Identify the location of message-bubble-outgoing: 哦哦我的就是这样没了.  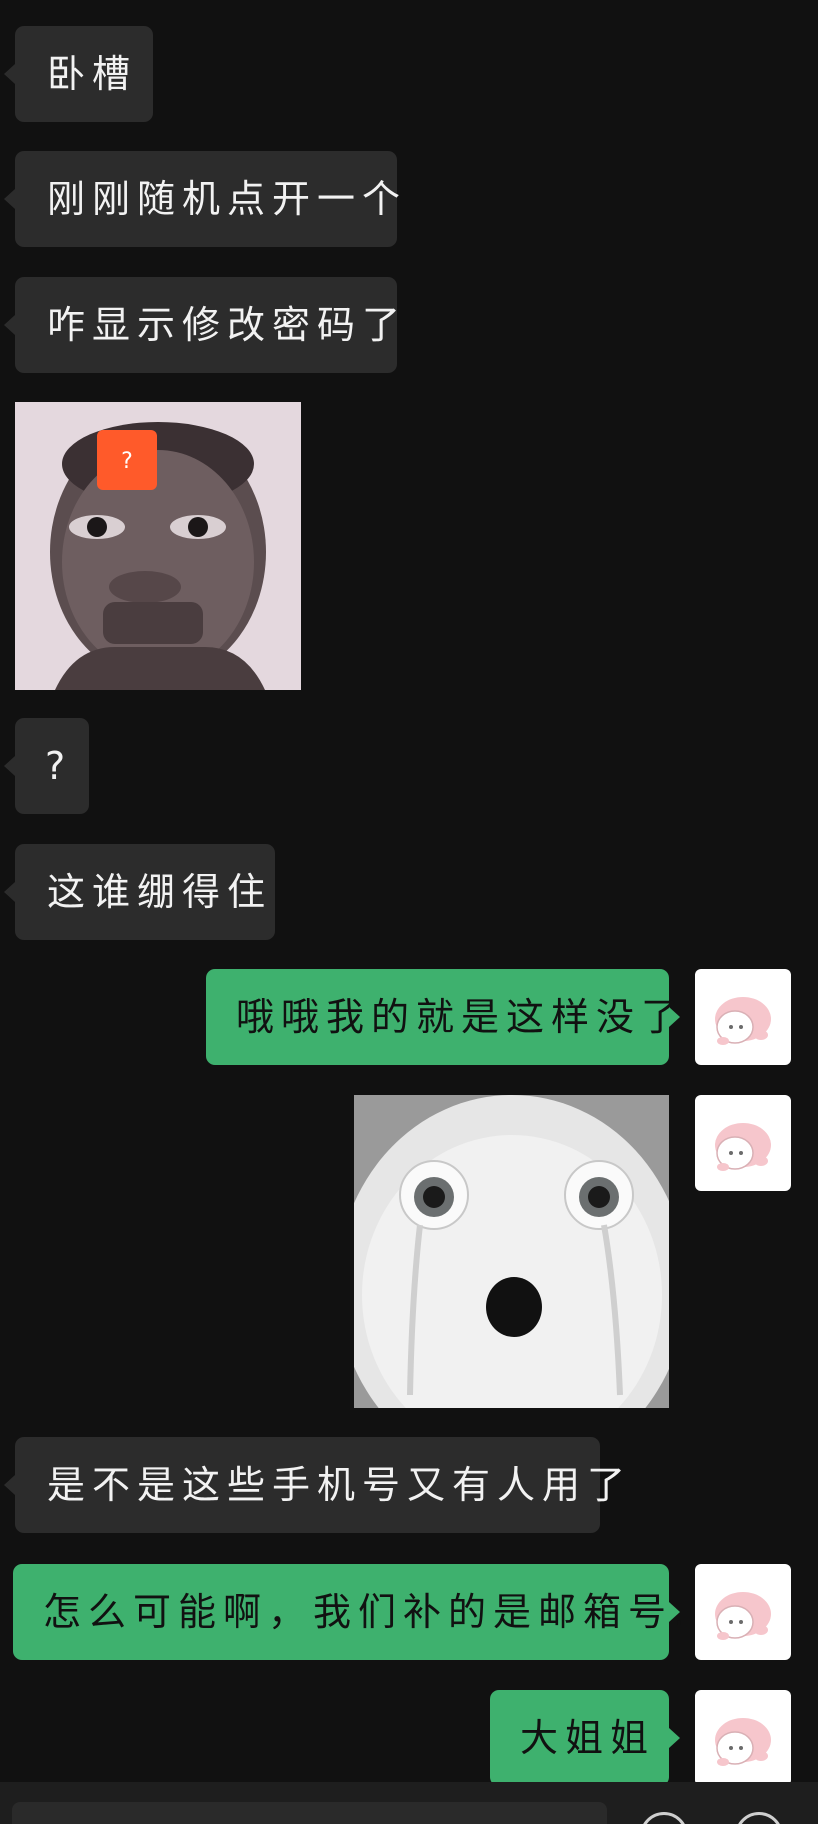
(443, 1017).